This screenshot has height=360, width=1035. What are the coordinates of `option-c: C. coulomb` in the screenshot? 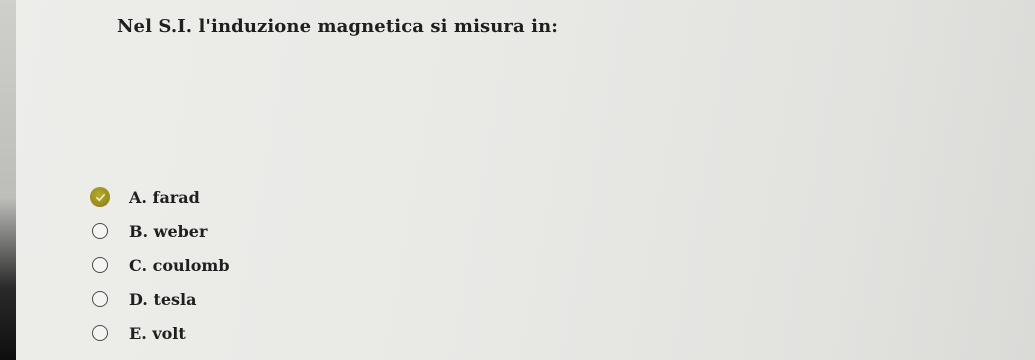 It's located at (159, 265).